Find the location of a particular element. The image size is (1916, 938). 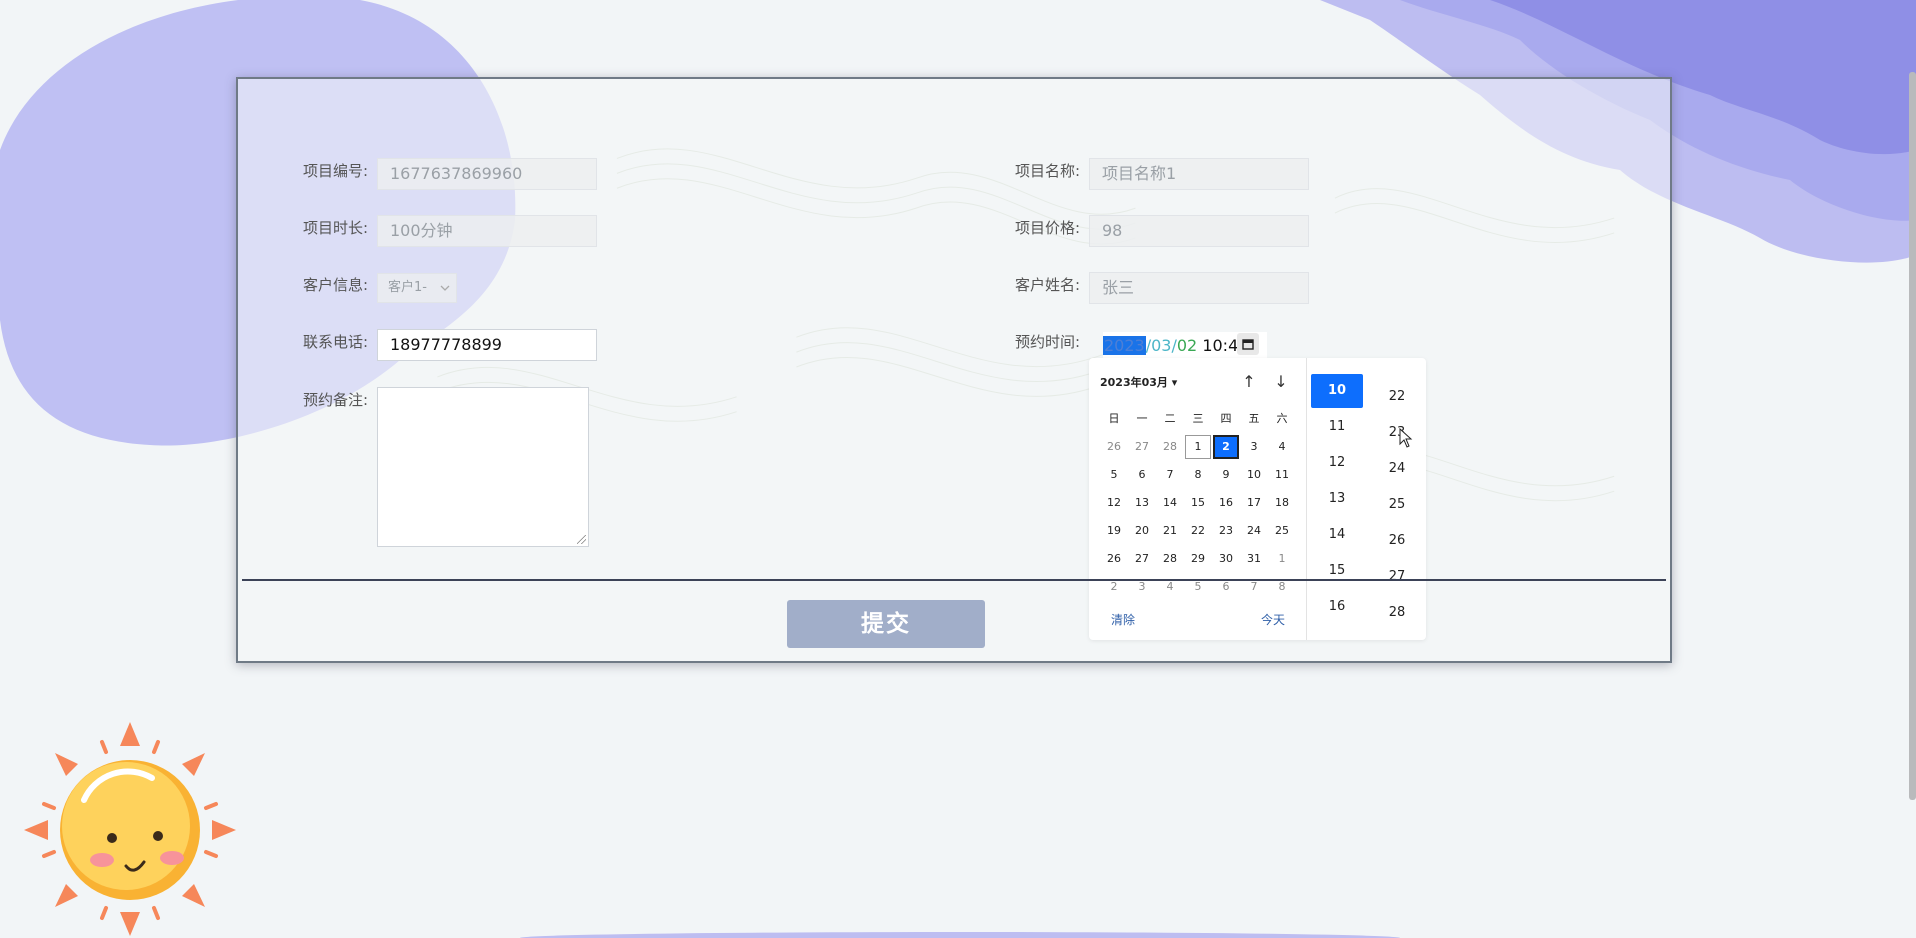

calendar-day: 22 is located at coordinates (1198, 531).